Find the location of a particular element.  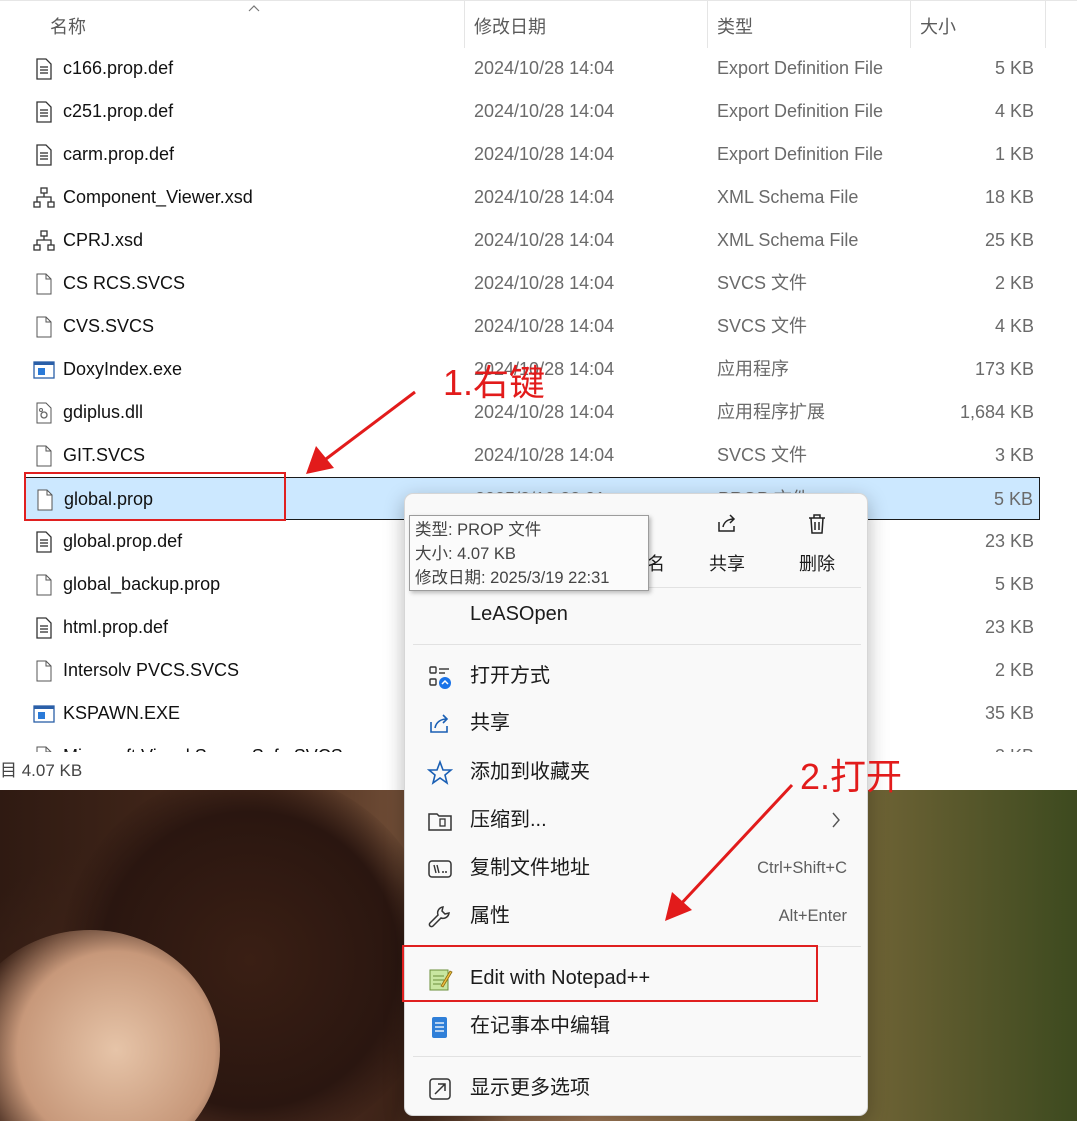

dll-gear-icon is located at coordinates (44, 413).